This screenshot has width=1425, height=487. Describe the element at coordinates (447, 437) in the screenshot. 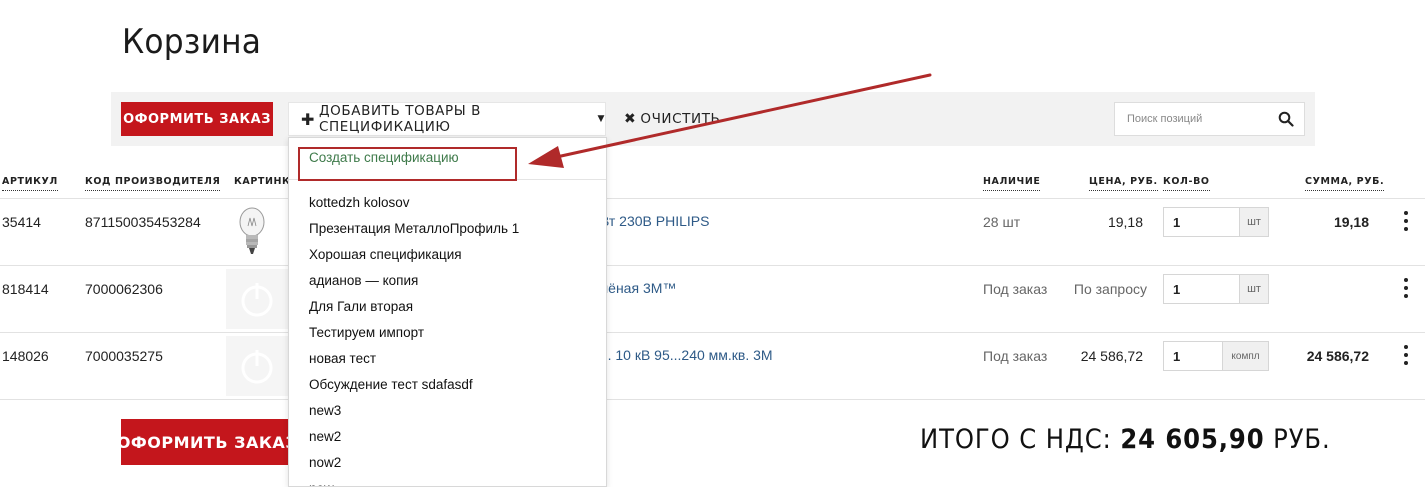

I see `specification-item: new2` at that location.